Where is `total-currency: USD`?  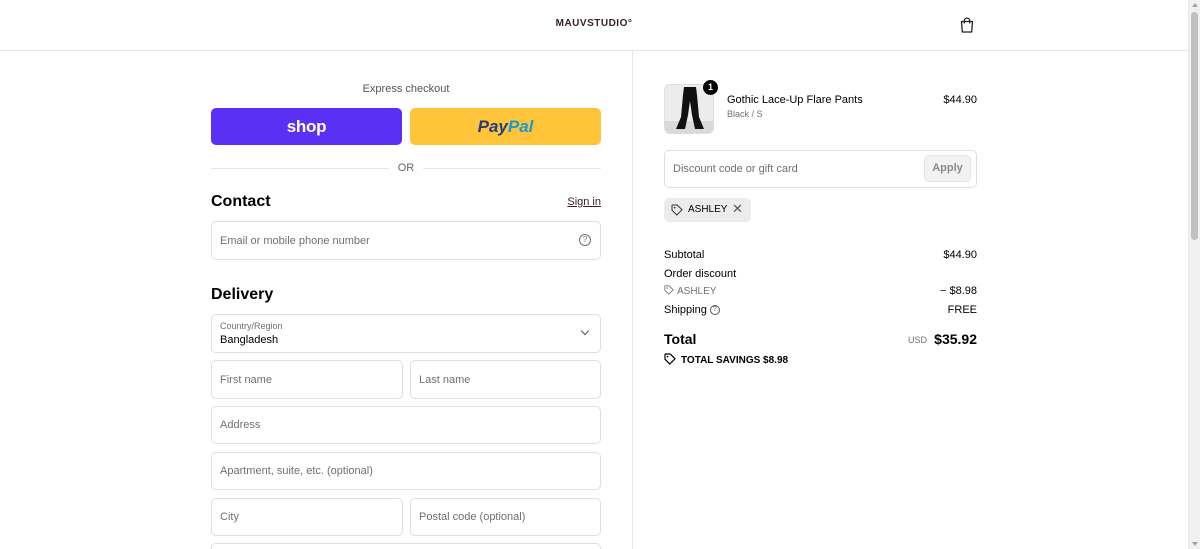 total-currency: USD is located at coordinates (917, 340).